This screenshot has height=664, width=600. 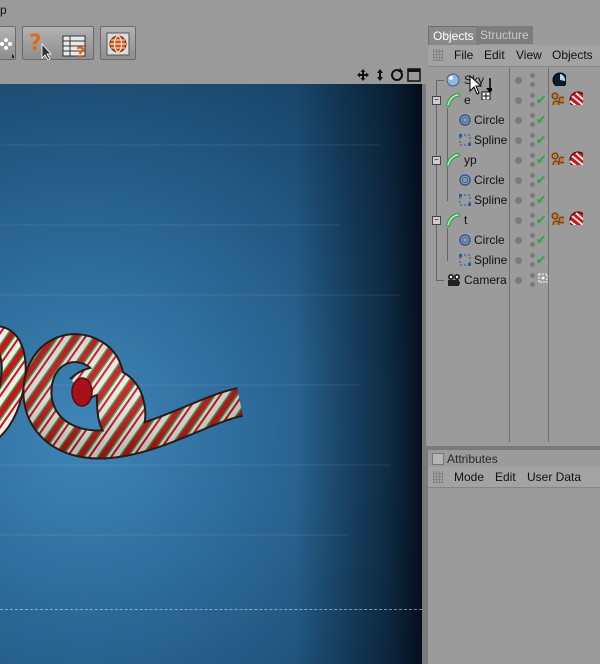 What do you see at coordinates (470, 160) in the screenshot?
I see `object-name: yp` at bounding box center [470, 160].